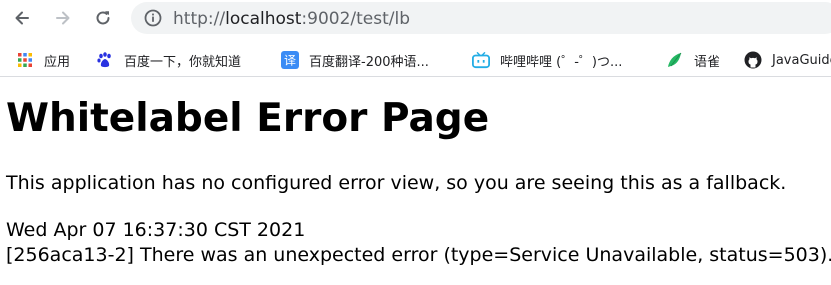 The height and width of the screenshot is (285, 831). Describe the element at coordinates (199, 19) in the screenshot. I see `url-scheme: http://` at that location.